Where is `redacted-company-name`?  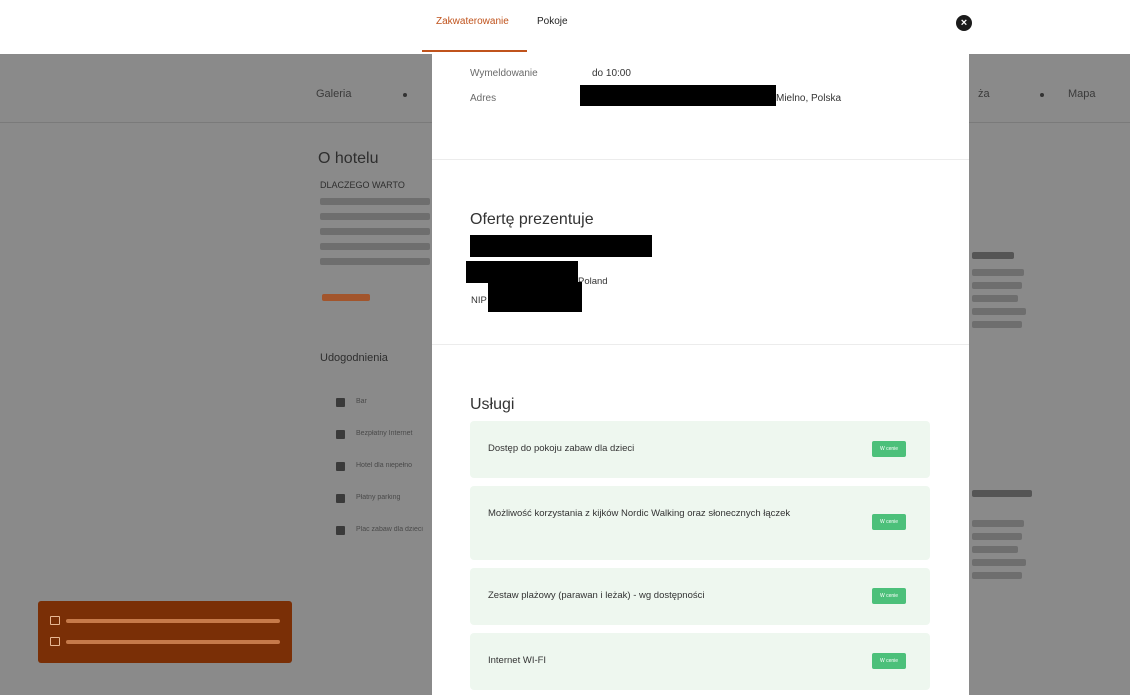
redacted-company-name is located at coordinates (561, 246).